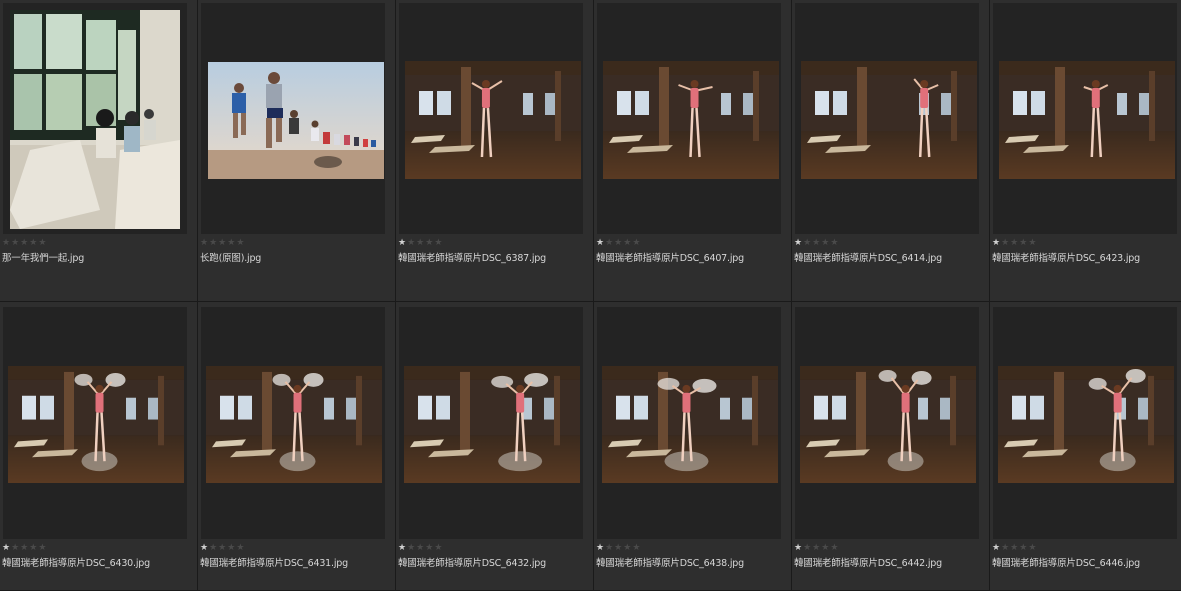 The height and width of the screenshot is (591, 1181). I want to click on thumbnail-cell: ★ ★ ★ ★ ★ 韓國瑞老師指導原片DSC_6414.jpg, so click(891, 151).